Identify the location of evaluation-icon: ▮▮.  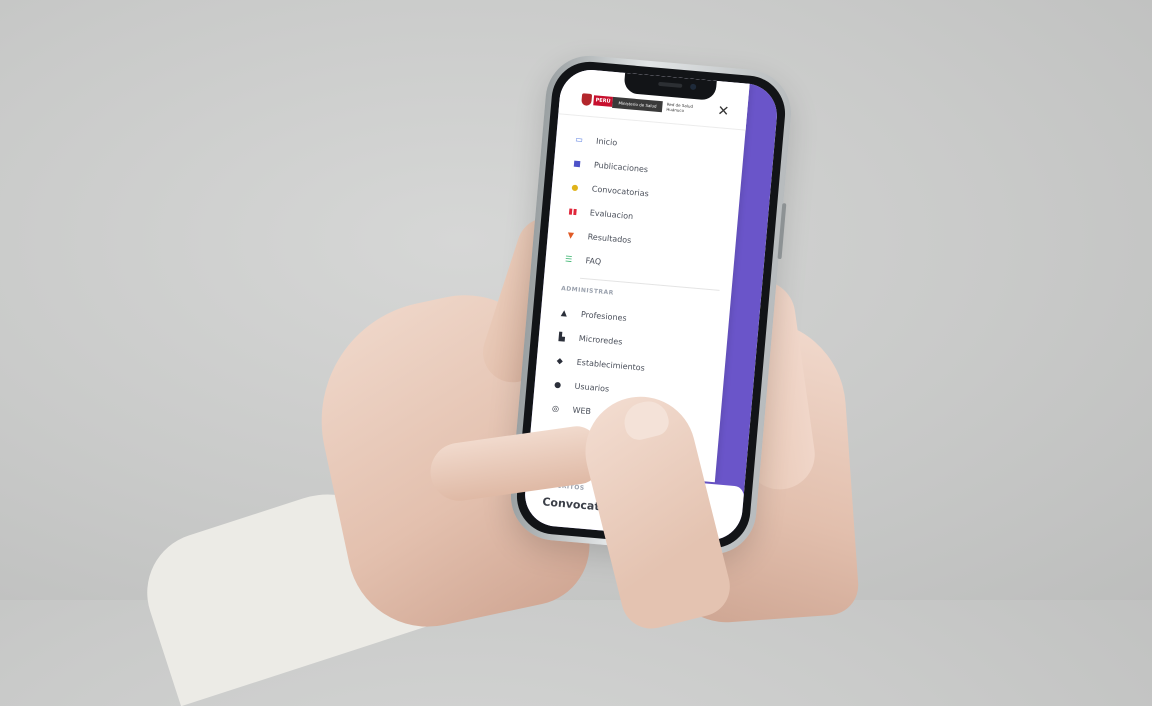
(573, 210).